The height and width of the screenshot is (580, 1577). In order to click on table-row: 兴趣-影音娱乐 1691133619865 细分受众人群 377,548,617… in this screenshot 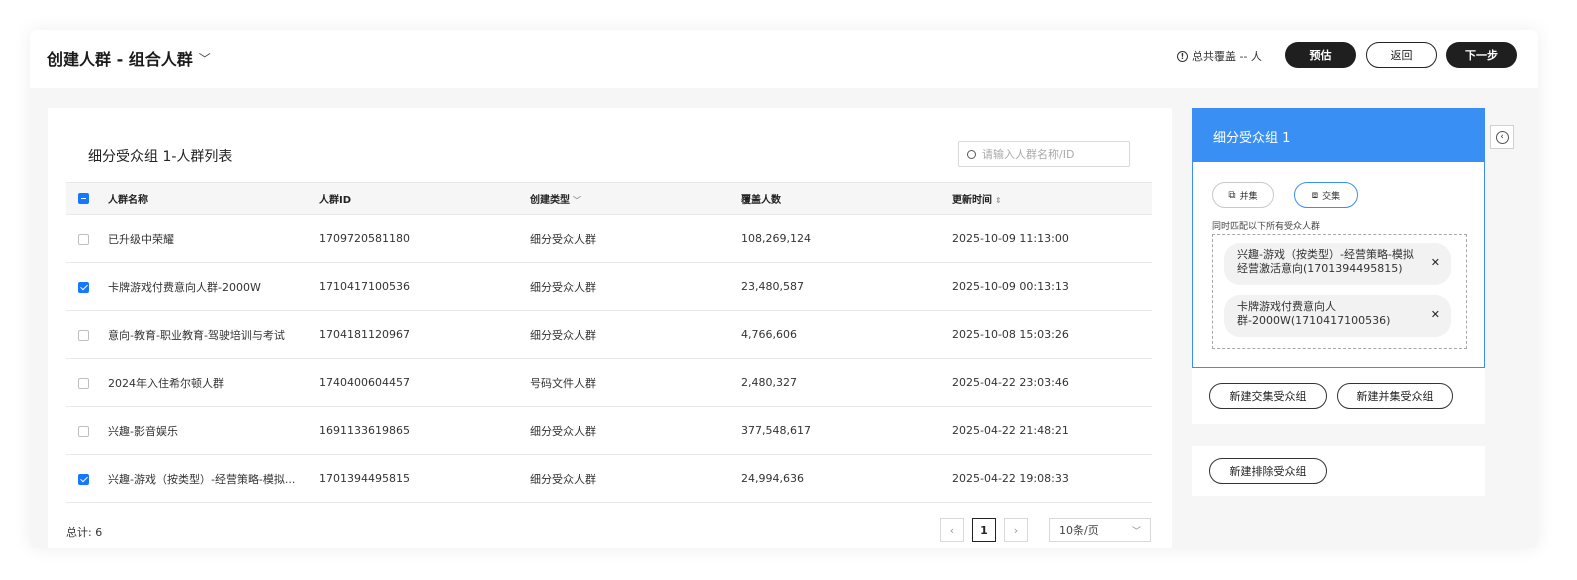, I will do `click(609, 430)`.